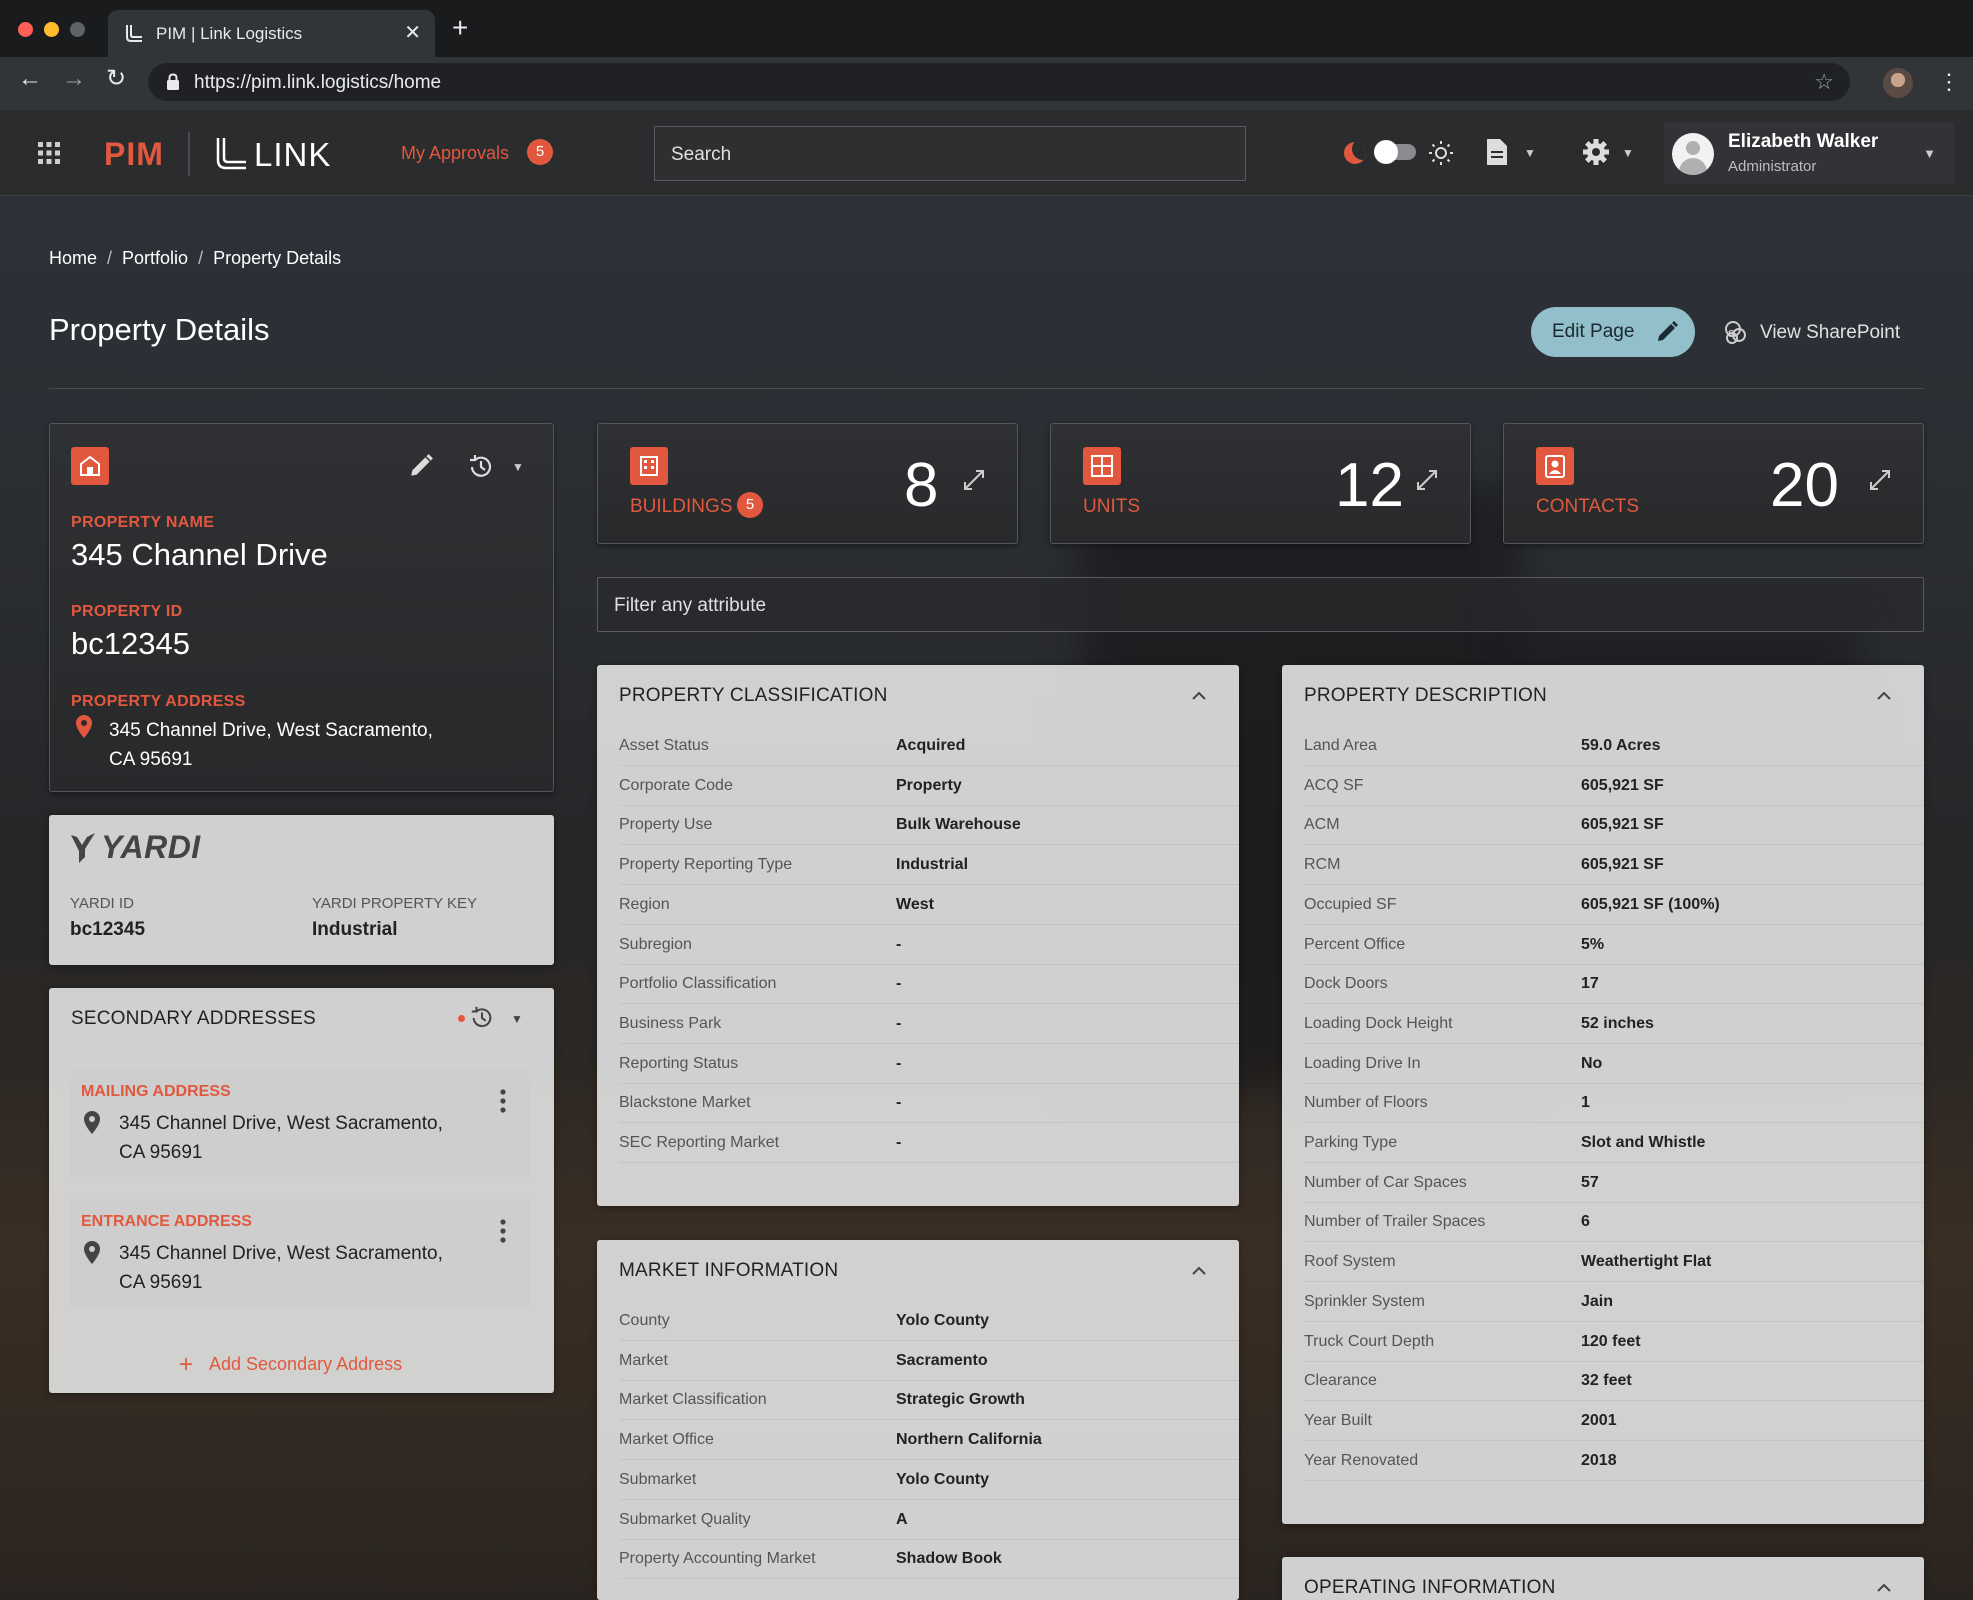  I want to click on attribute-label: Submarket, so click(658, 1479).